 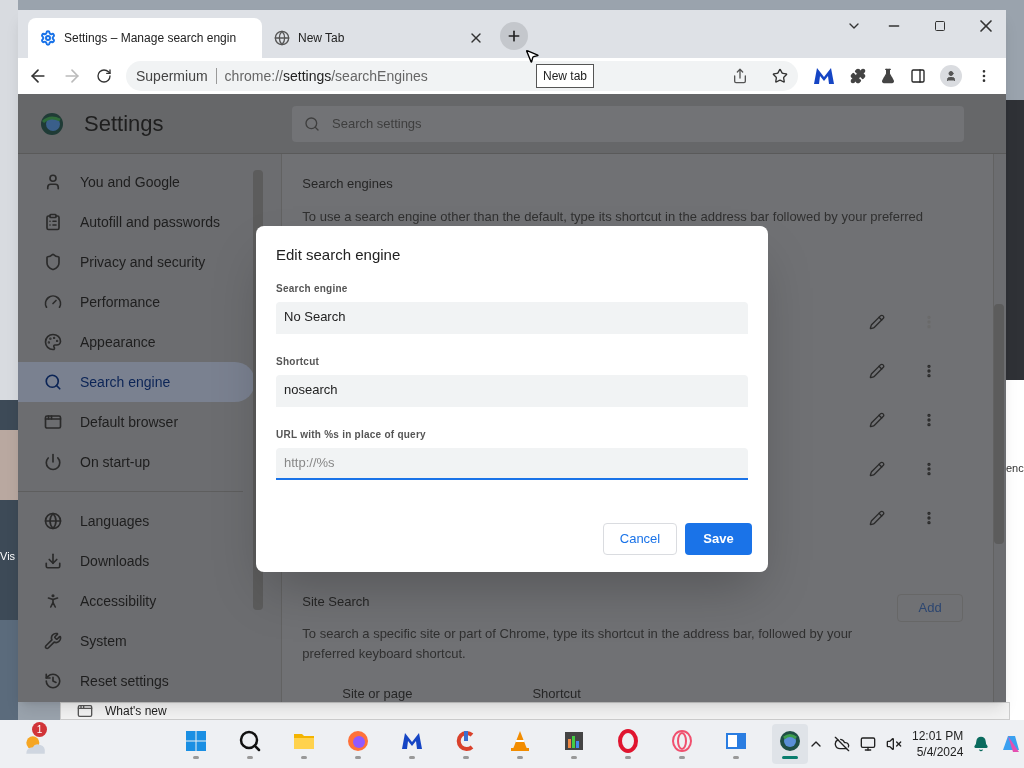 What do you see at coordinates (321, 38) in the screenshot?
I see `tab-title: New Tab` at bounding box center [321, 38].